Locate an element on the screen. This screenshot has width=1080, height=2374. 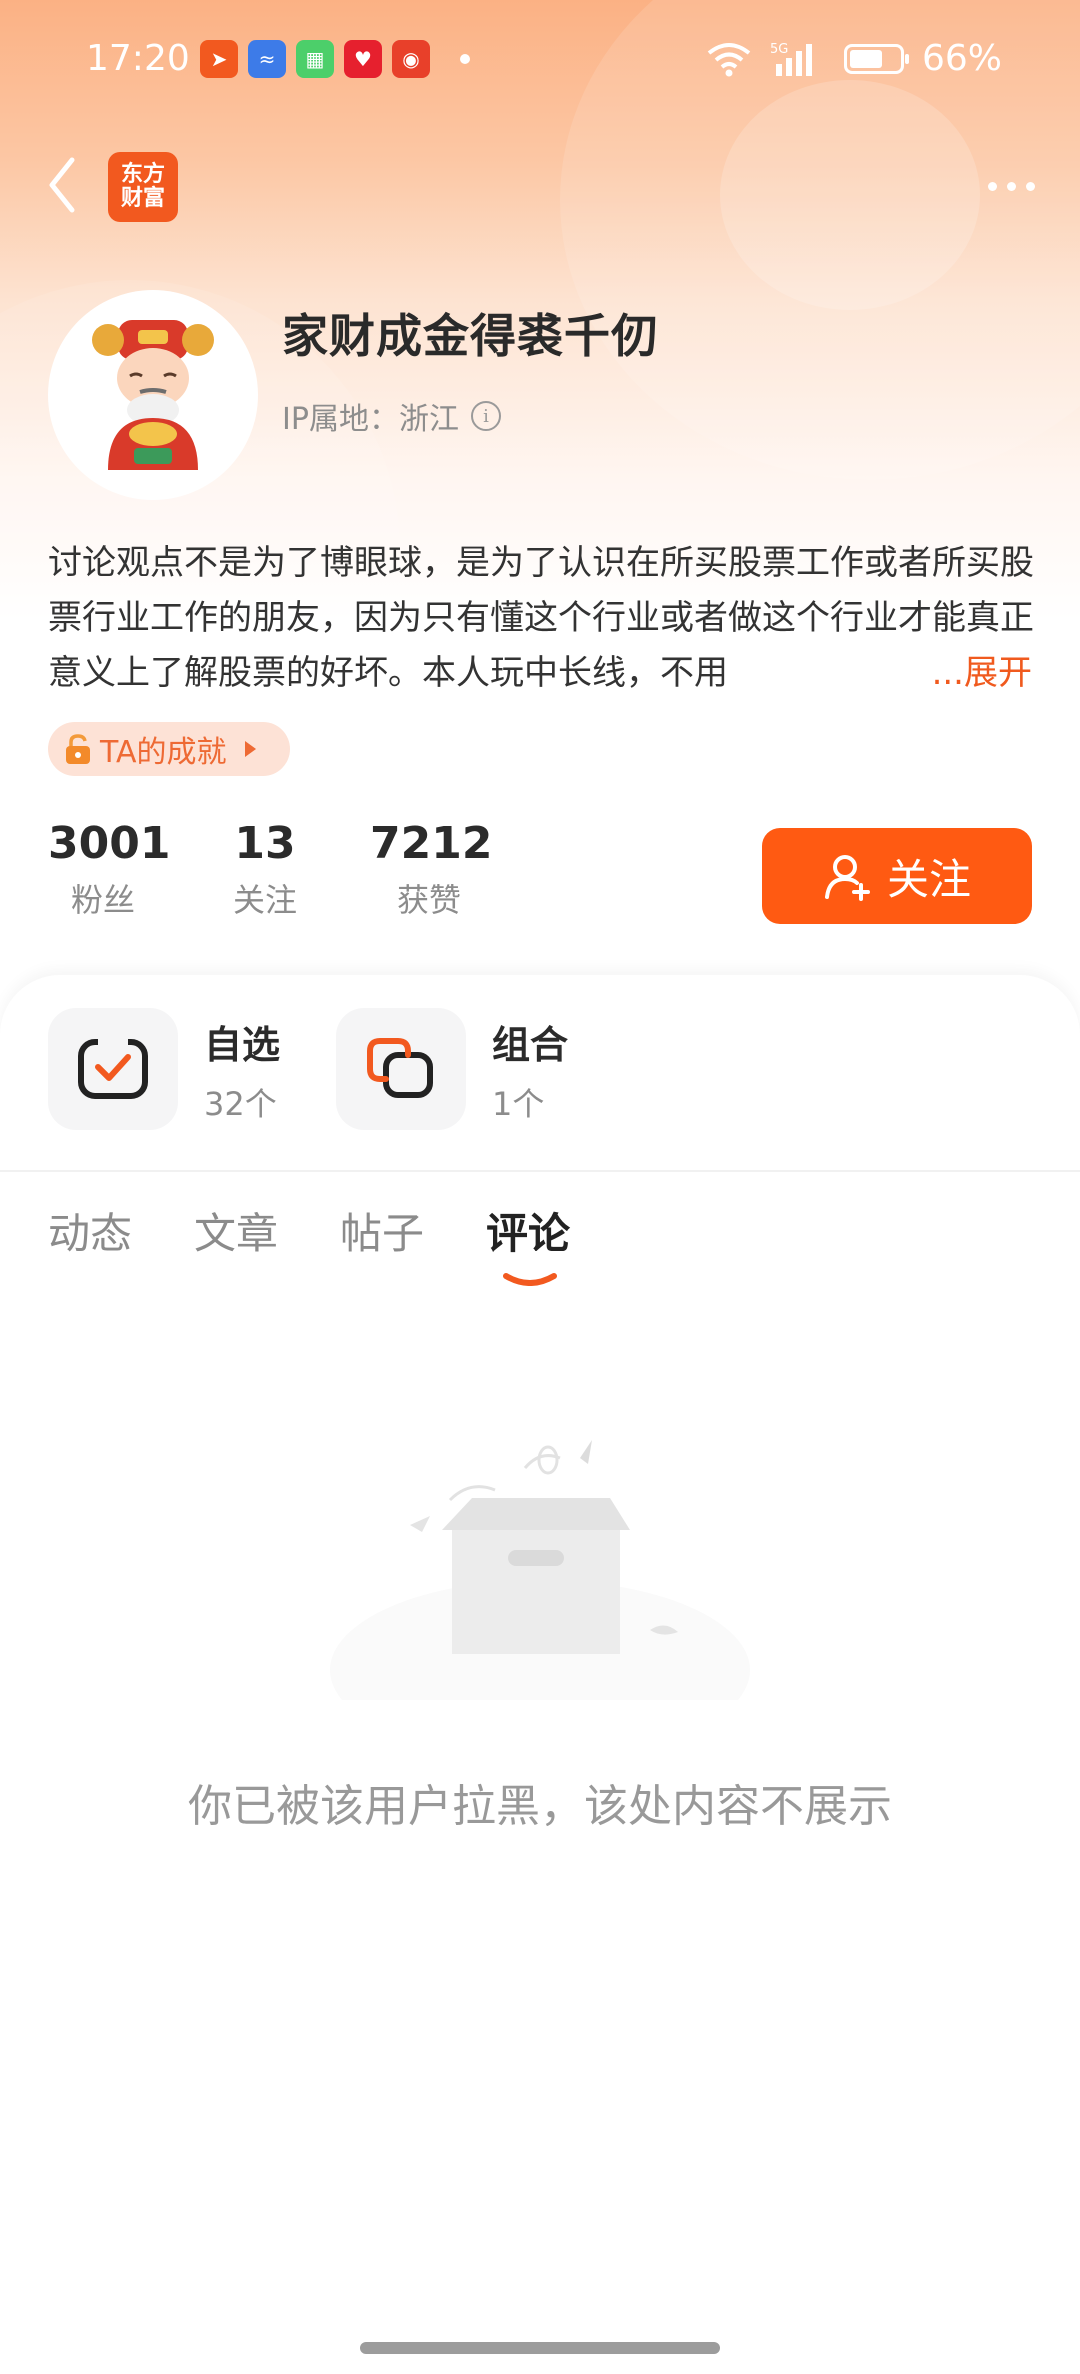
likes-stat: 7212 获赞 is located at coordinates (431, 869).